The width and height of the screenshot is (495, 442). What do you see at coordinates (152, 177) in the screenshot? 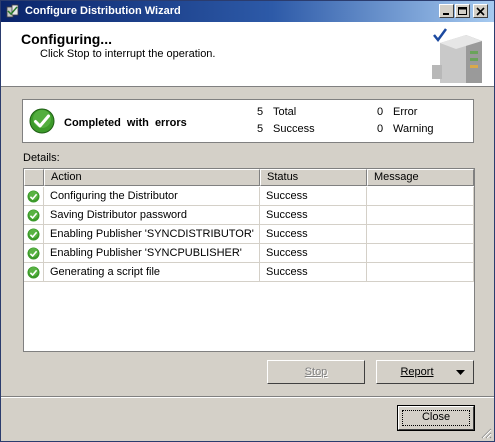
I see `column-header-action: Action` at bounding box center [152, 177].